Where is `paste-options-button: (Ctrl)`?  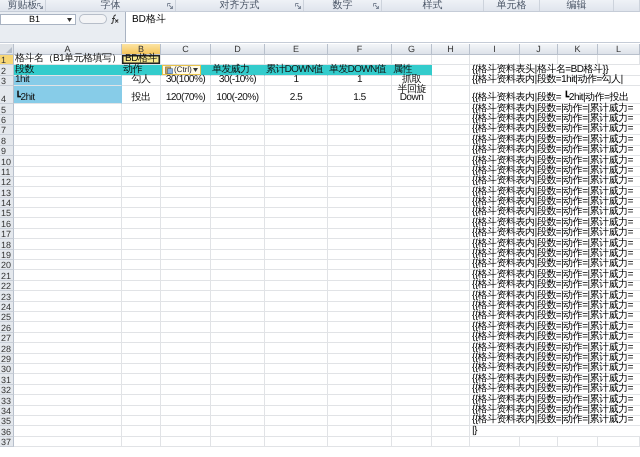
paste-options-button: (Ctrl) is located at coordinates (181, 70).